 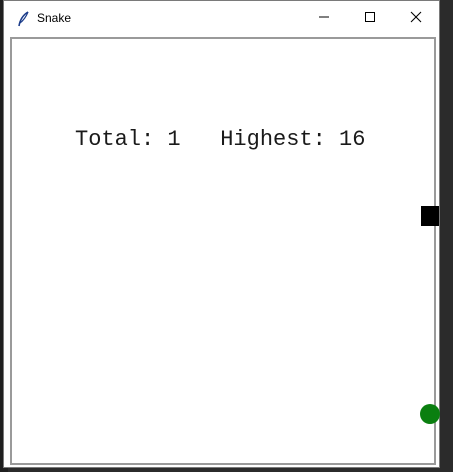 I want to click on close-button, so click(x=416, y=19).